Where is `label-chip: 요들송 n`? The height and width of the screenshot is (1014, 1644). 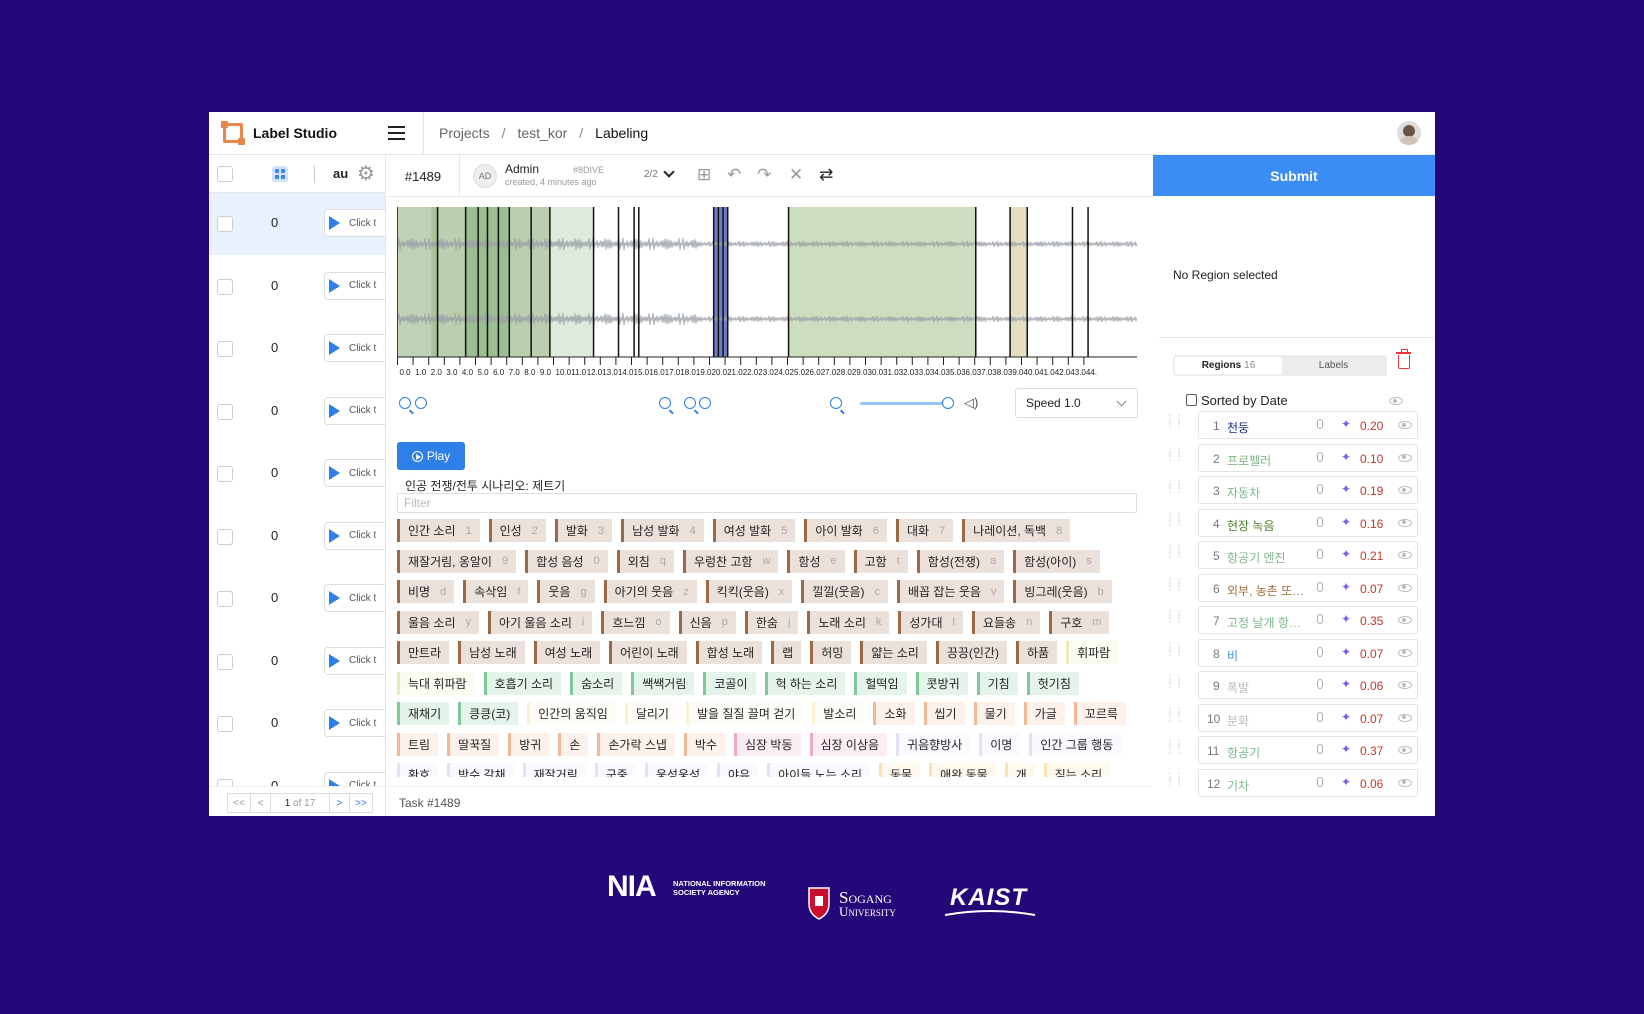
label-chip: 요들송 n is located at coordinates (1006, 622).